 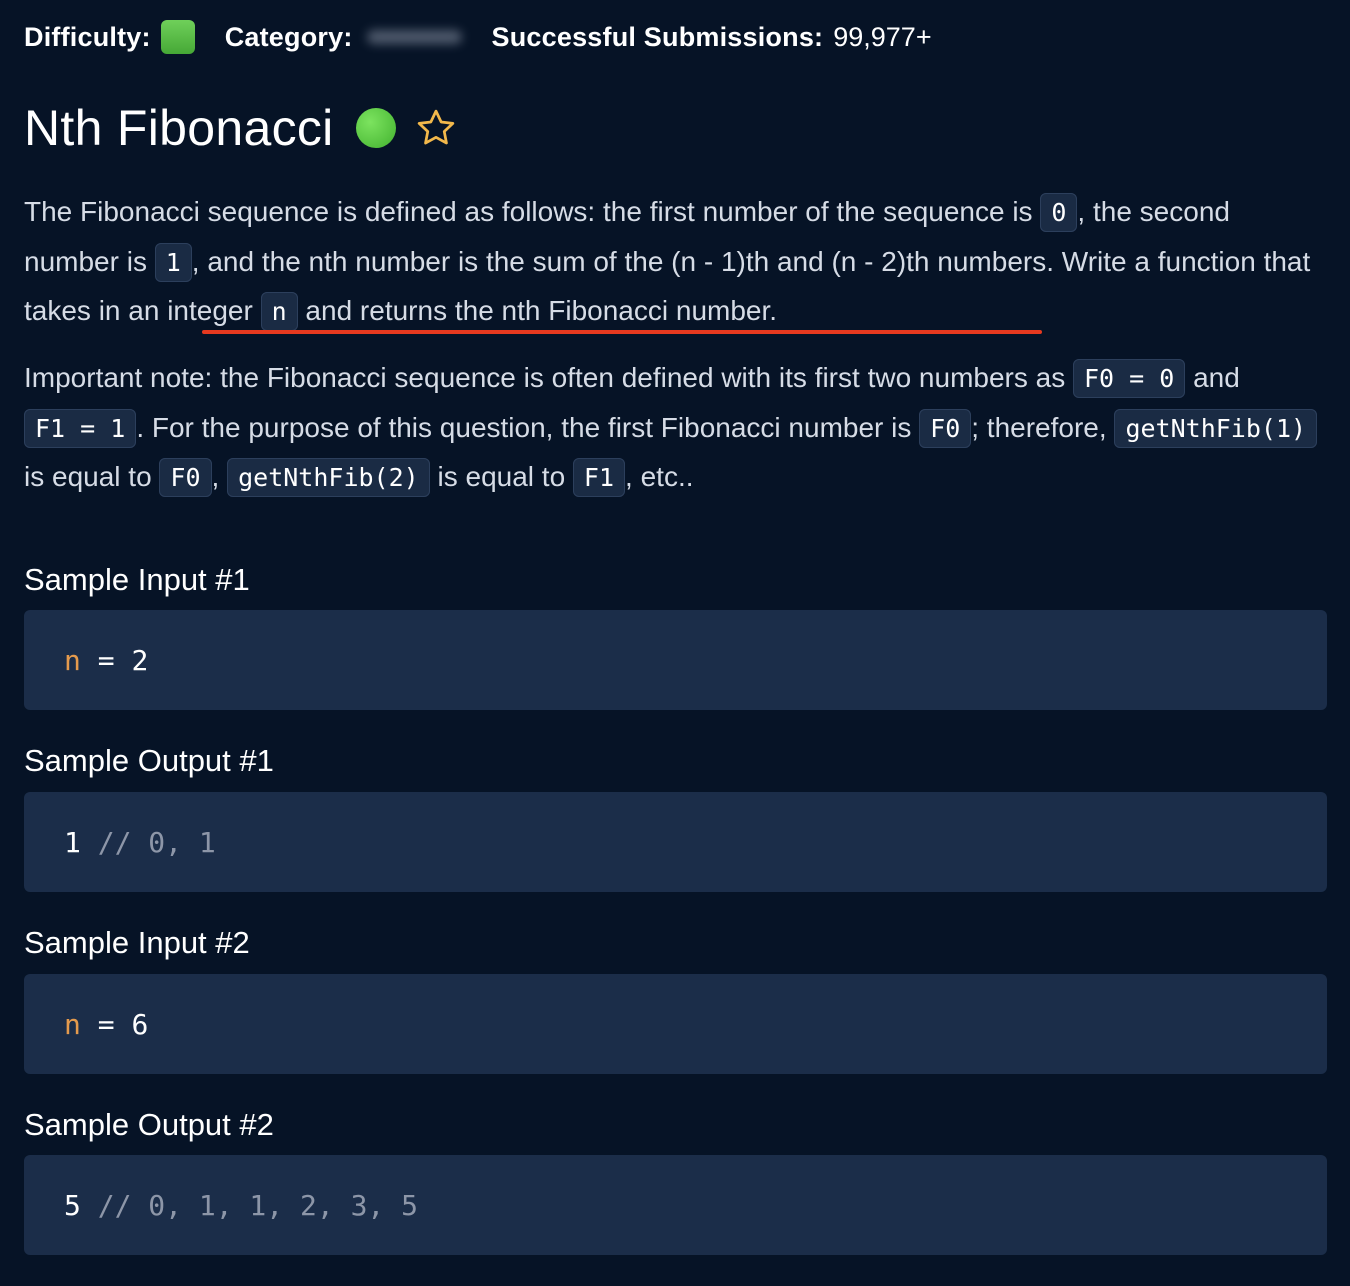 I want to click on inline-code: getNthFib(2), so click(x=328, y=477).